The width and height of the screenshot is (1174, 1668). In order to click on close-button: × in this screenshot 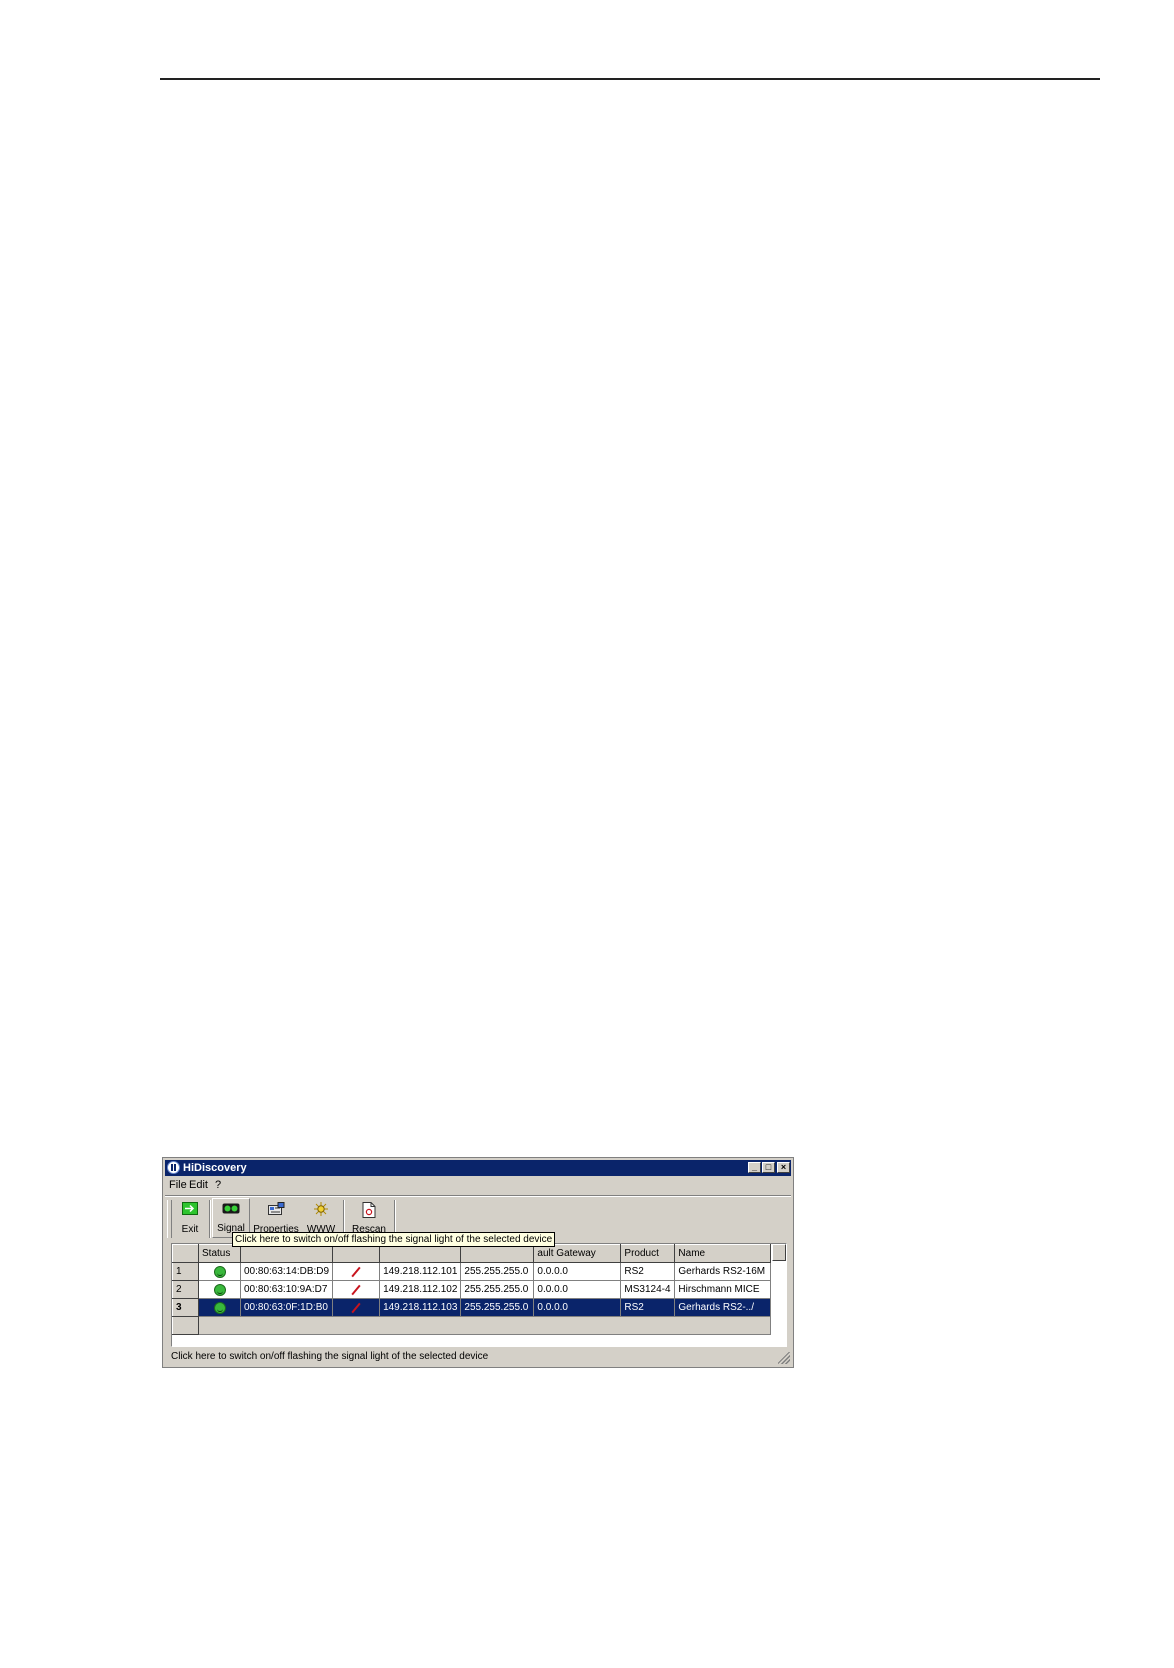, I will do `click(783, 1167)`.